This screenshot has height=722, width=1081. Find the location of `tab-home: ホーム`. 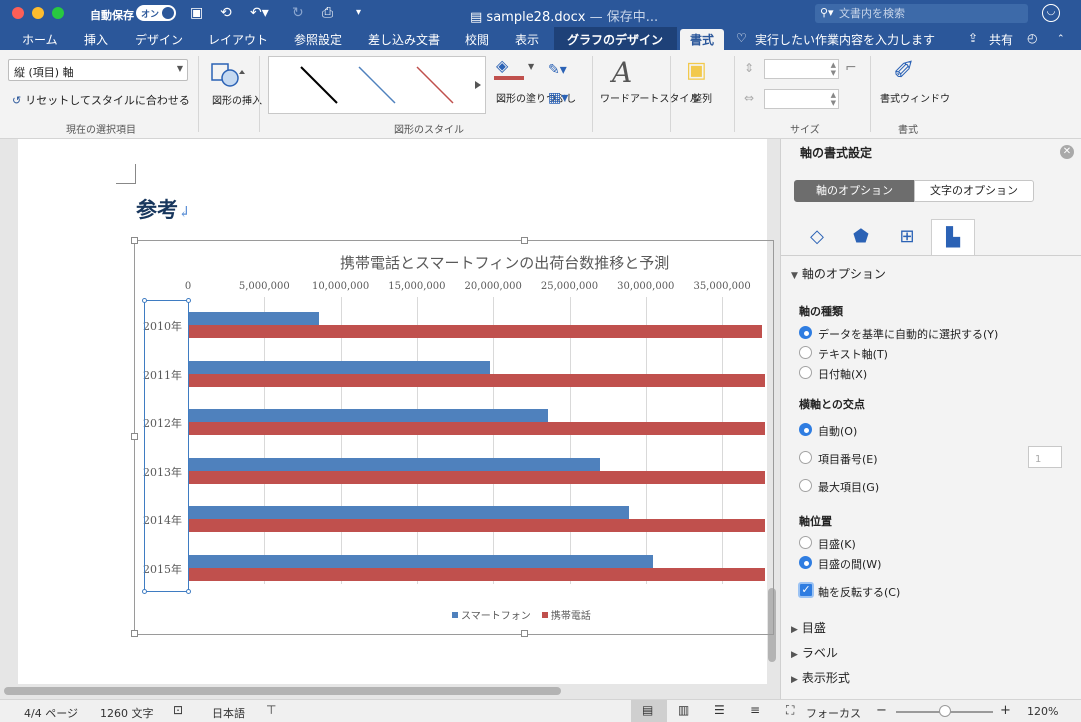

tab-home: ホーム is located at coordinates (40, 39).